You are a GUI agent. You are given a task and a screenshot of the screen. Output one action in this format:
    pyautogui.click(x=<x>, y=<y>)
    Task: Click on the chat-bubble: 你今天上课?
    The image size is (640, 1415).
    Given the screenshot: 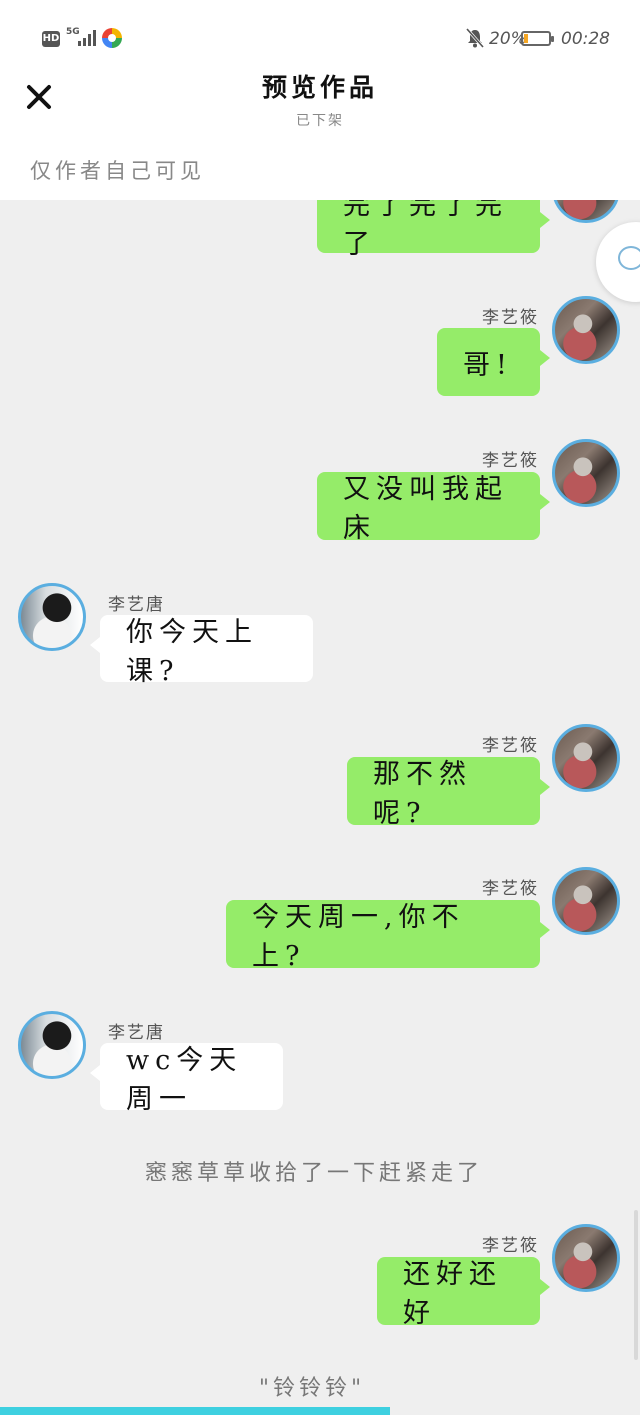 What is the action you would take?
    pyautogui.click(x=201, y=651)
    